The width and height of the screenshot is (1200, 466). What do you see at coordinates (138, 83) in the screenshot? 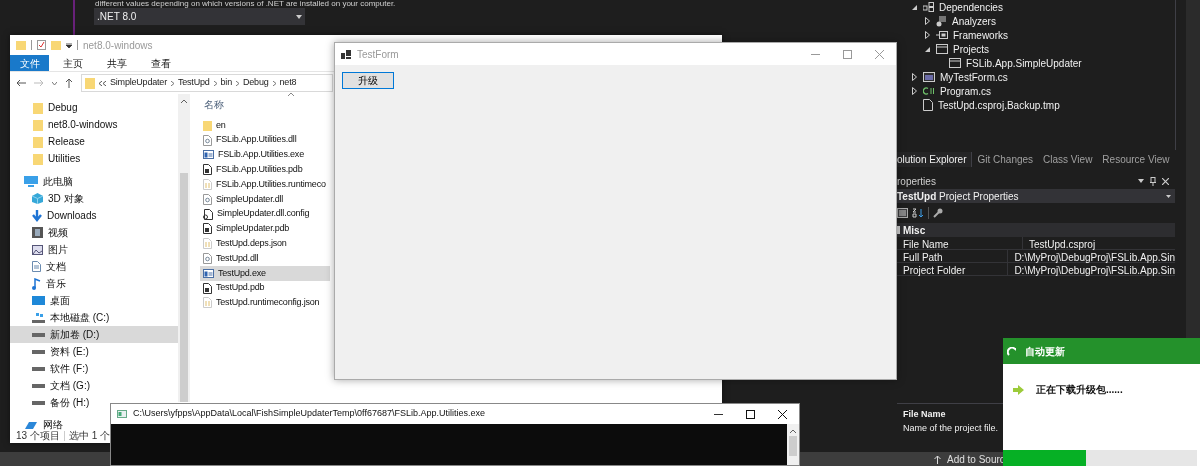
I see `breadcrumb-item: SimpleUpdater` at bounding box center [138, 83].